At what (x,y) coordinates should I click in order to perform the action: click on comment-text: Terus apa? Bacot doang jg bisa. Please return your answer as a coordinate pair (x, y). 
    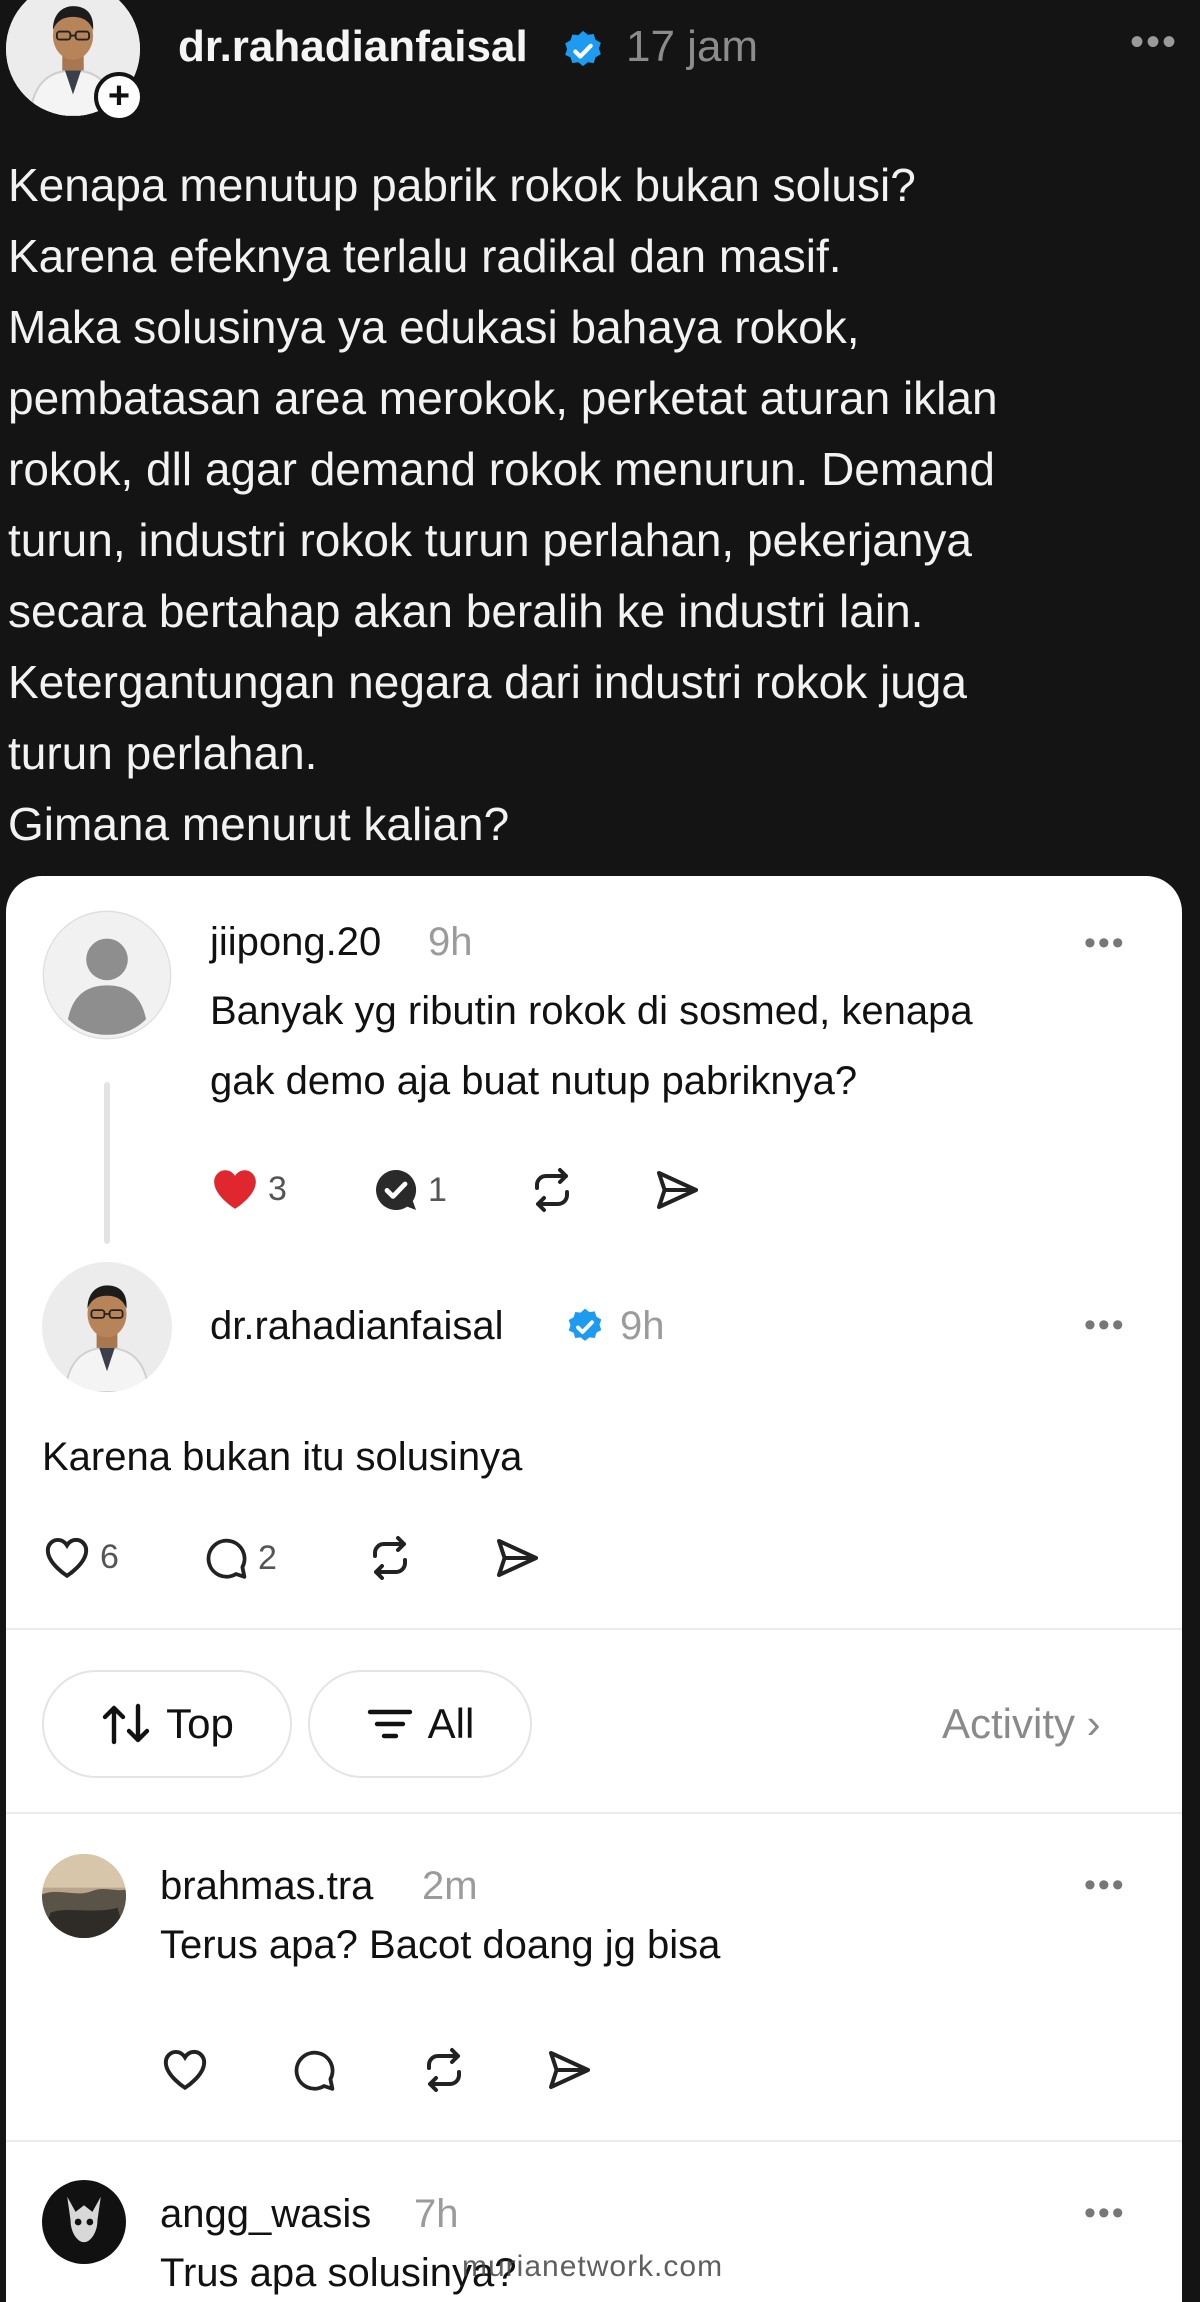
    Looking at the image, I should click on (440, 1945).